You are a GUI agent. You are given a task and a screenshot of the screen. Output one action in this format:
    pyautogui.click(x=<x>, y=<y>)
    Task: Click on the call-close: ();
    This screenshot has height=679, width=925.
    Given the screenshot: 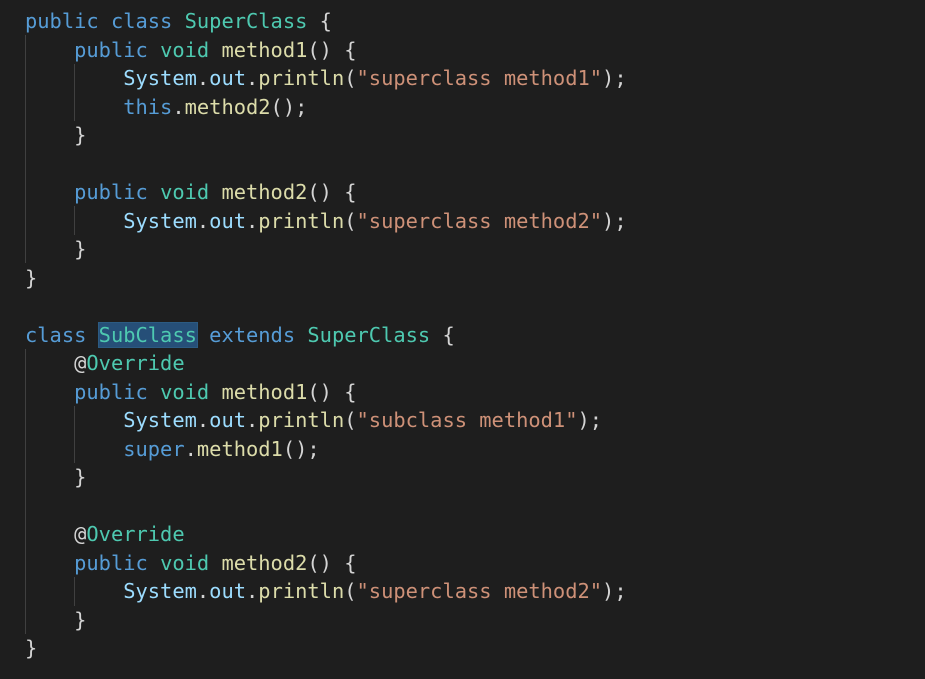 What is the action you would take?
    pyautogui.click(x=289, y=106)
    